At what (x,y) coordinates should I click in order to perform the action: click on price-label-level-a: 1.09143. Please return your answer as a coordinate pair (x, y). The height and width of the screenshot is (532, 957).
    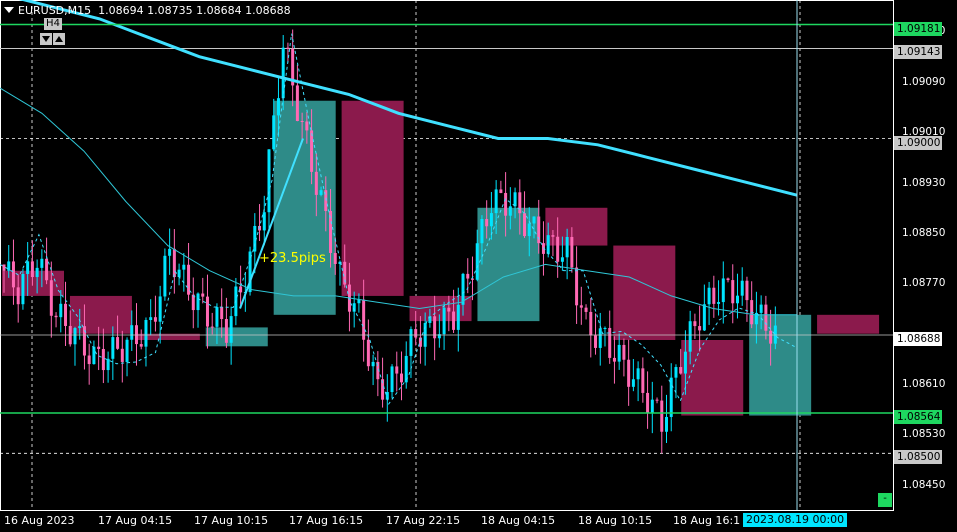
    Looking at the image, I should click on (918, 52).